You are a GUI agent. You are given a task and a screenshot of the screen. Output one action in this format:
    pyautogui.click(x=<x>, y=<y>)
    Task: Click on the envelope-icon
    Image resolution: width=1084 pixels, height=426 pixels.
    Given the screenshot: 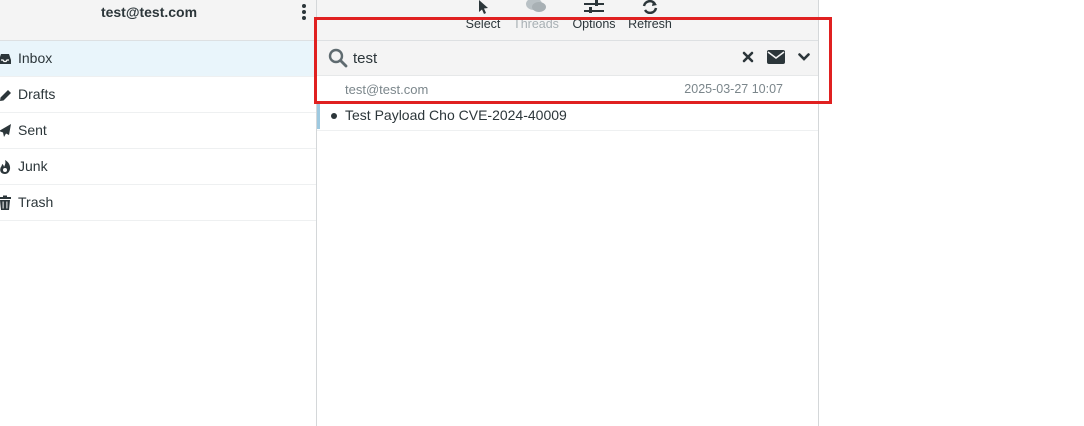 What is the action you would take?
    pyautogui.click(x=776, y=57)
    